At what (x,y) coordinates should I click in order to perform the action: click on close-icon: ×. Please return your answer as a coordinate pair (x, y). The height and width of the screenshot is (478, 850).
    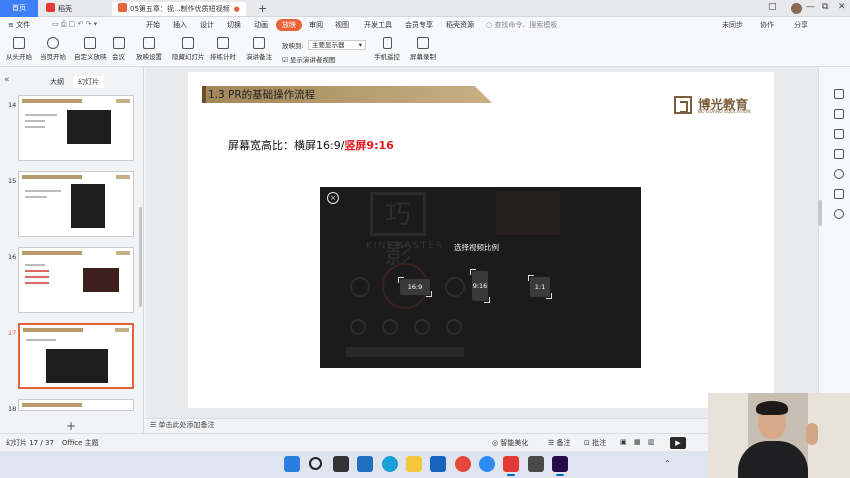
    Looking at the image, I should click on (333, 198).